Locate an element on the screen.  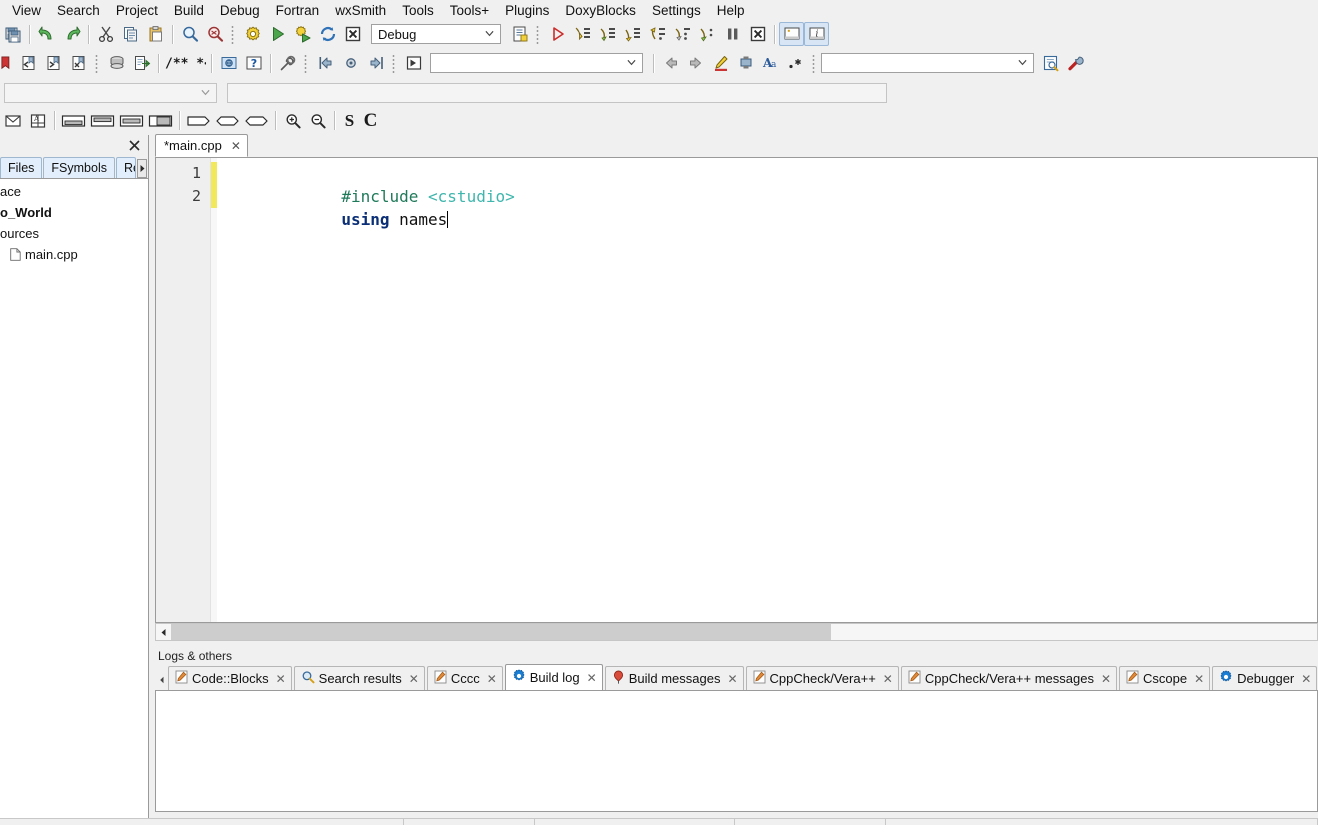
wxsmith-letter-c-icon: C is located at coordinates (370, 121).